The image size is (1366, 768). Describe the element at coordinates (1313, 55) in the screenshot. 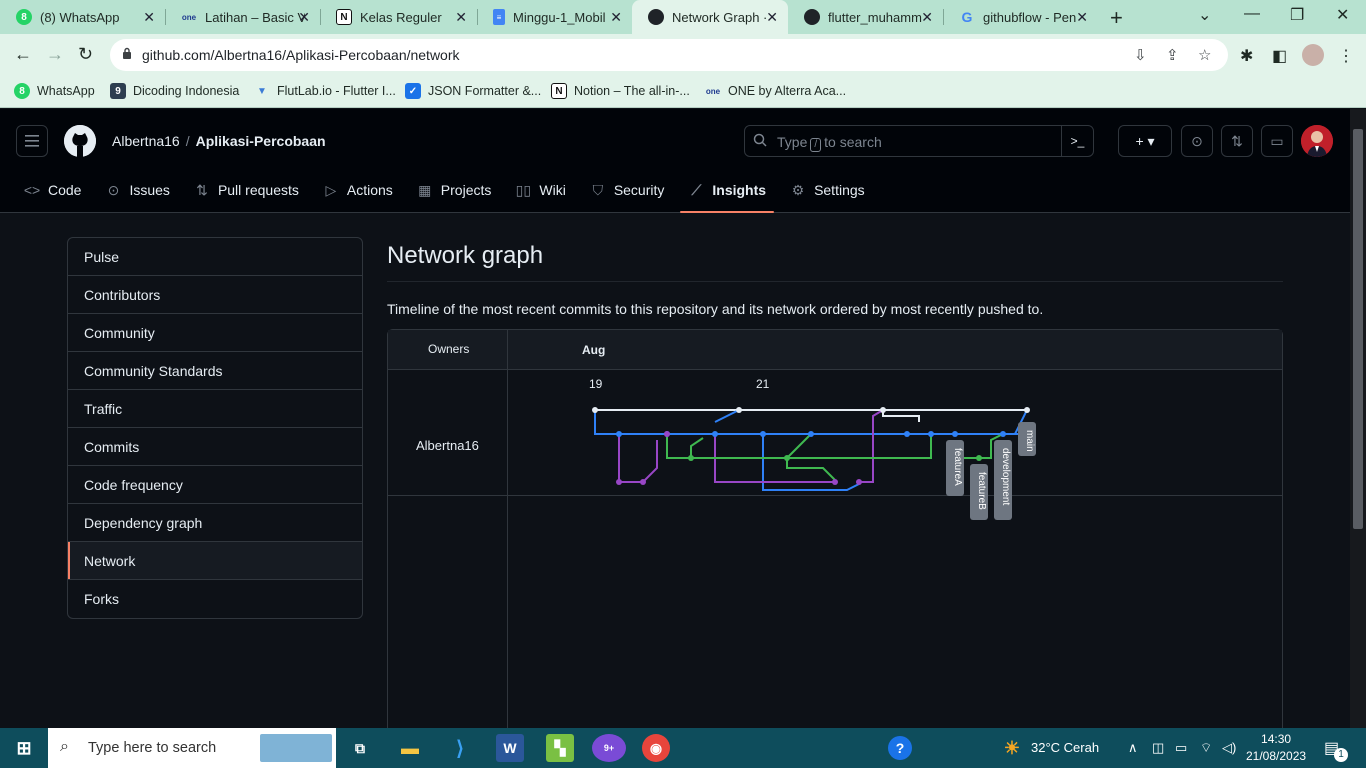

I see `profile-avatar` at that location.